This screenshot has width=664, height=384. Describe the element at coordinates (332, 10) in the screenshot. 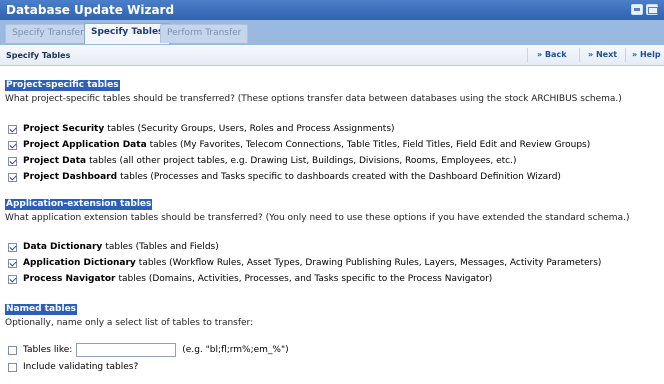

I see `window-title-bar: Database Update Wizard` at that location.